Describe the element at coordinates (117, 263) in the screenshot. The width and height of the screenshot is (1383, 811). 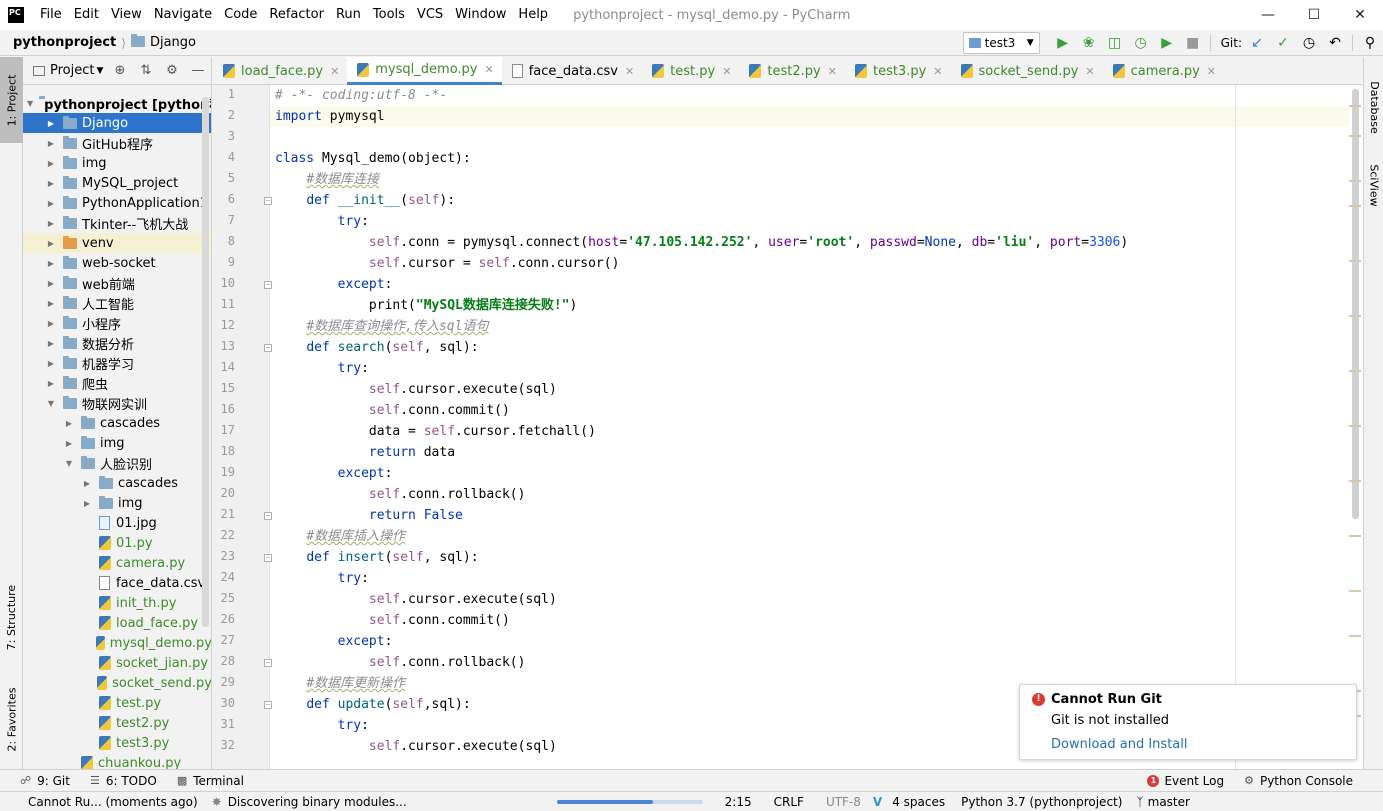
I see `tree-item: ▶ web-socket` at that location.